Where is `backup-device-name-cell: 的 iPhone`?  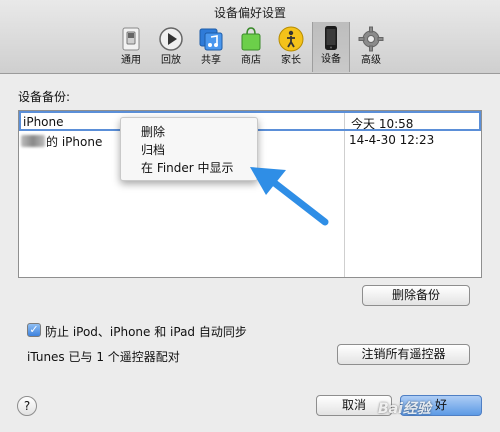
backup-device-name-cell: 的 iPhone is located at coordinates (61, 141).